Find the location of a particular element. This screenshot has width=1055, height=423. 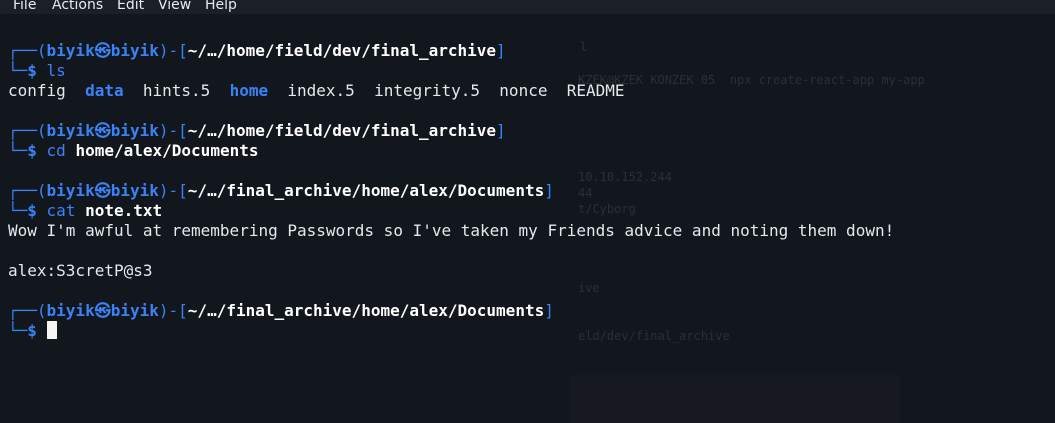

command-argument: note.txt is located at coordinates (124, 210).